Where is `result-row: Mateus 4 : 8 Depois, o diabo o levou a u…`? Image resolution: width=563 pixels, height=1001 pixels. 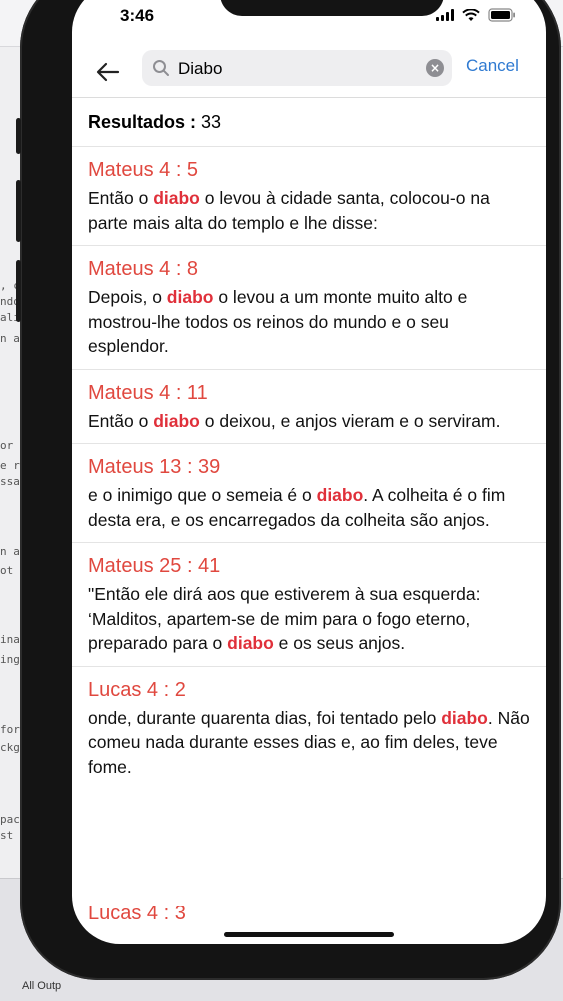
result-row: Mateus 4 : 8 Depois, o diabo o levou a u… is located at coordinates (309, 307).